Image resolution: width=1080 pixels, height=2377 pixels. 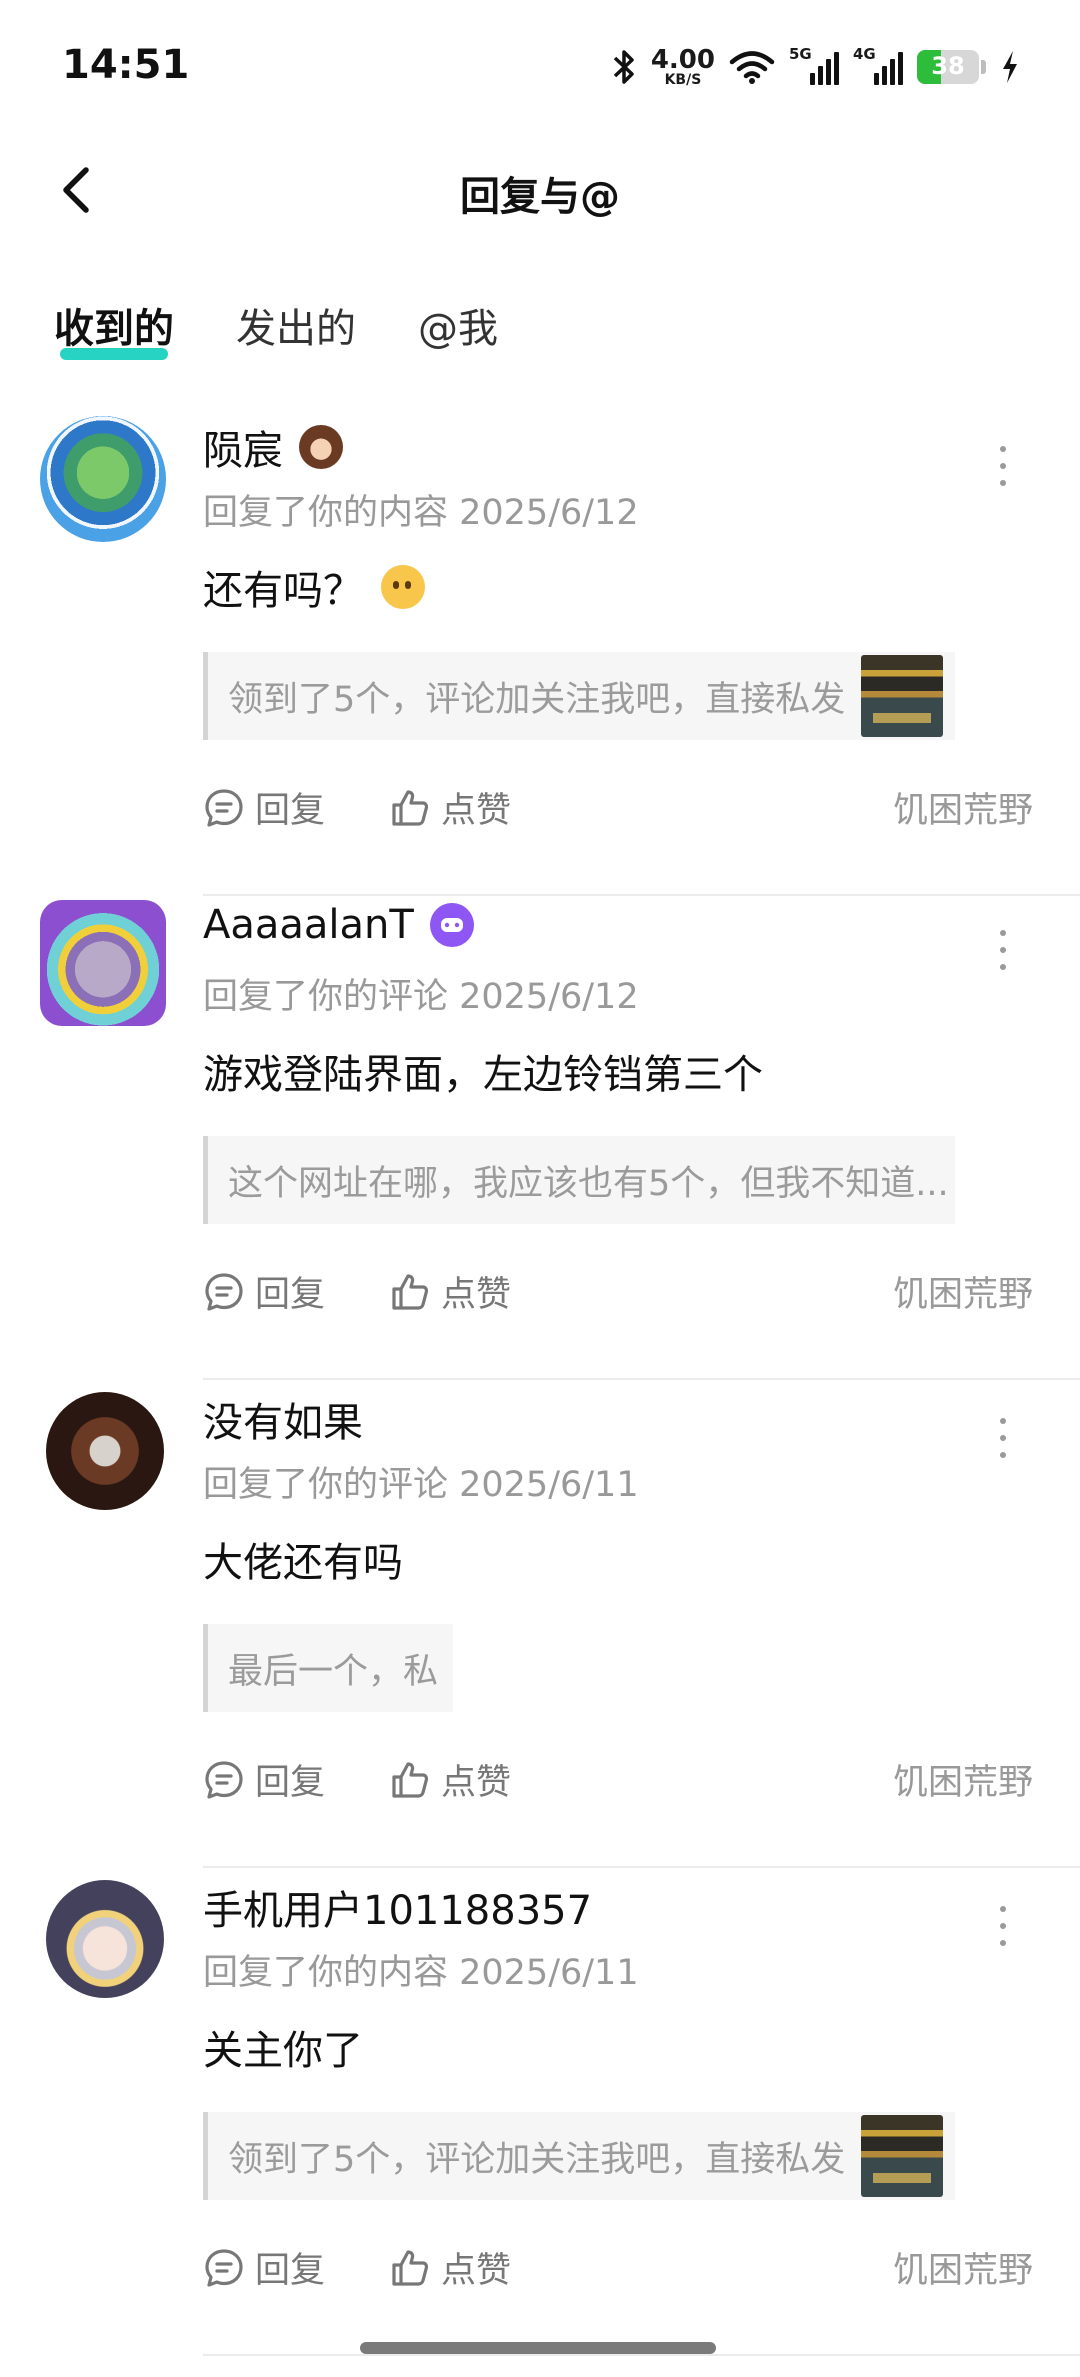 I want to click on signal-5g-icon: 5G, so click(x=814, y=66).